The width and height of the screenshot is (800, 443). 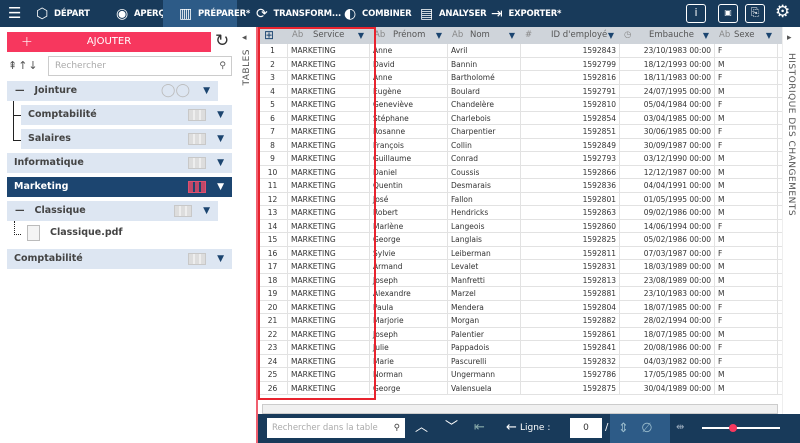 What do you see at coordinates (570, 266) in the screenshot?
I see `cell: 1592831` at bounding box center [570, 266].